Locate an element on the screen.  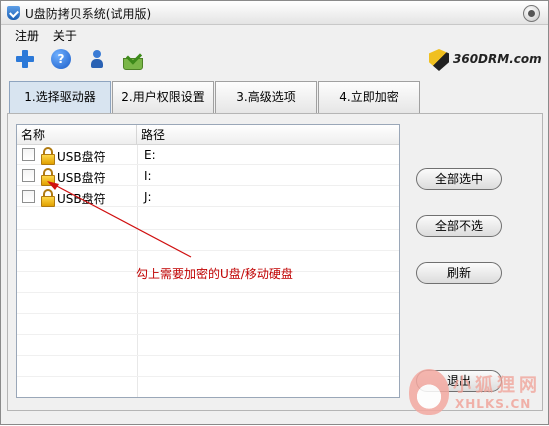
watermark-url: XHLKS.CN is located at coordinates (493, 404).